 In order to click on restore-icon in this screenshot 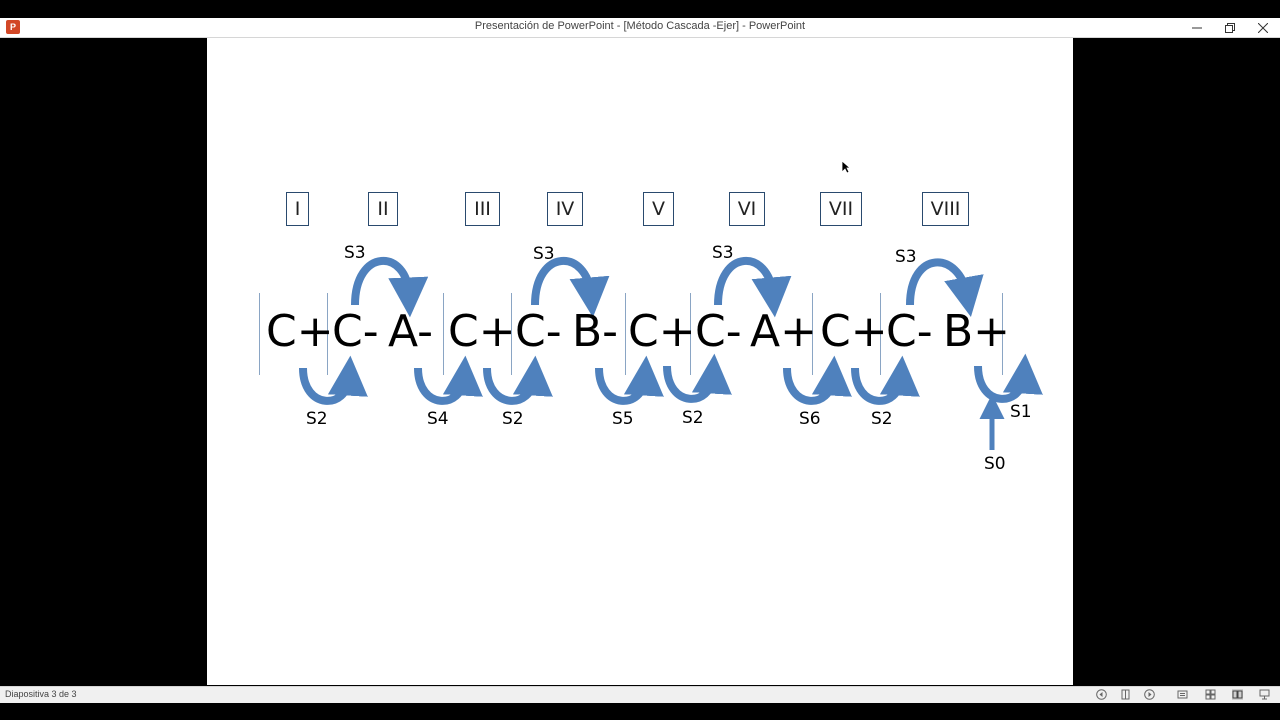, I will do `click(1230, 27)`.